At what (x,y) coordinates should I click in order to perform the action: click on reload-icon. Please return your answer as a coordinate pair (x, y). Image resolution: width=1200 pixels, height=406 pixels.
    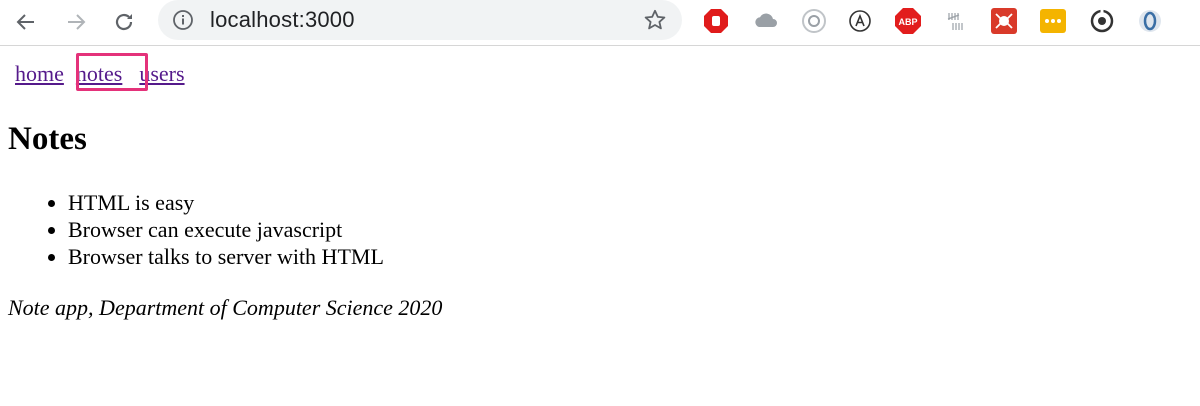
    Looking at the image, I should click on (124, 22).